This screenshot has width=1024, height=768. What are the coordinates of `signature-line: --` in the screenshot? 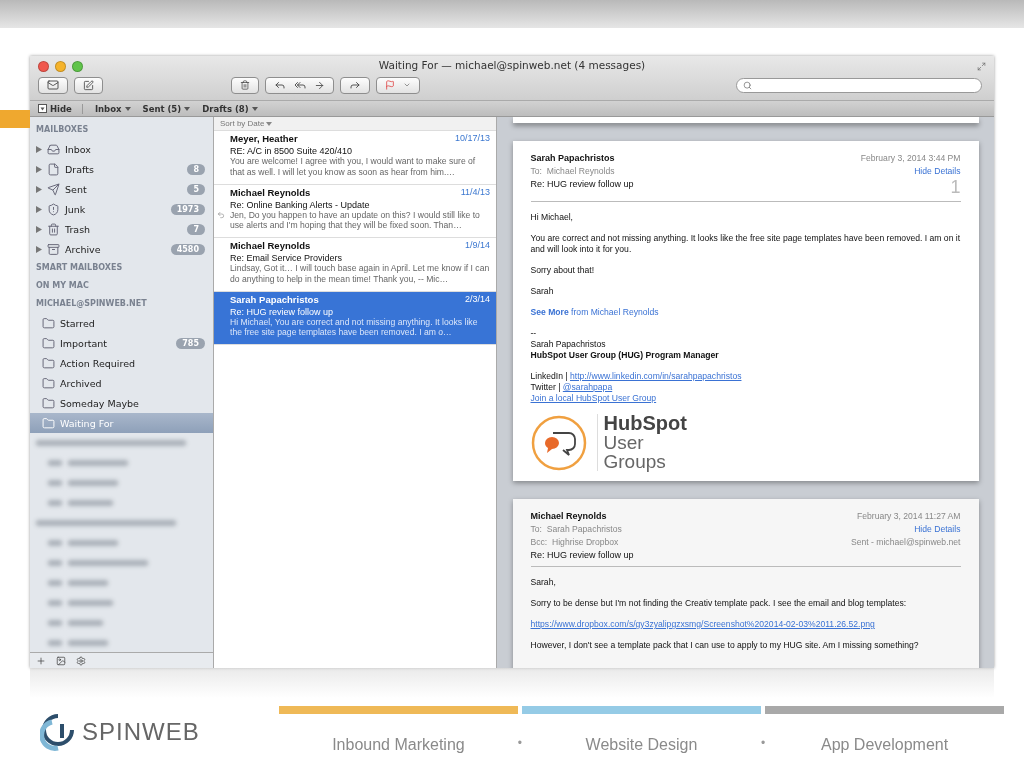 It's located at (534, 333).